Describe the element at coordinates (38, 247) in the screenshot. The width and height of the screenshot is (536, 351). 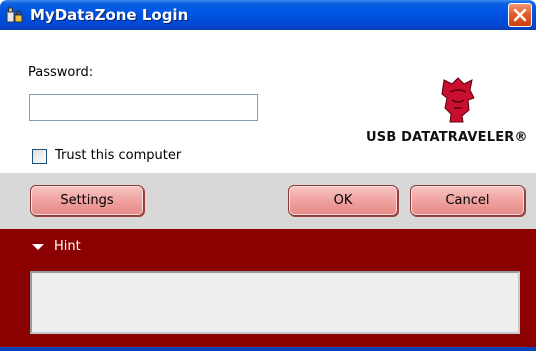
I see `triangle-down-icon` at that location.